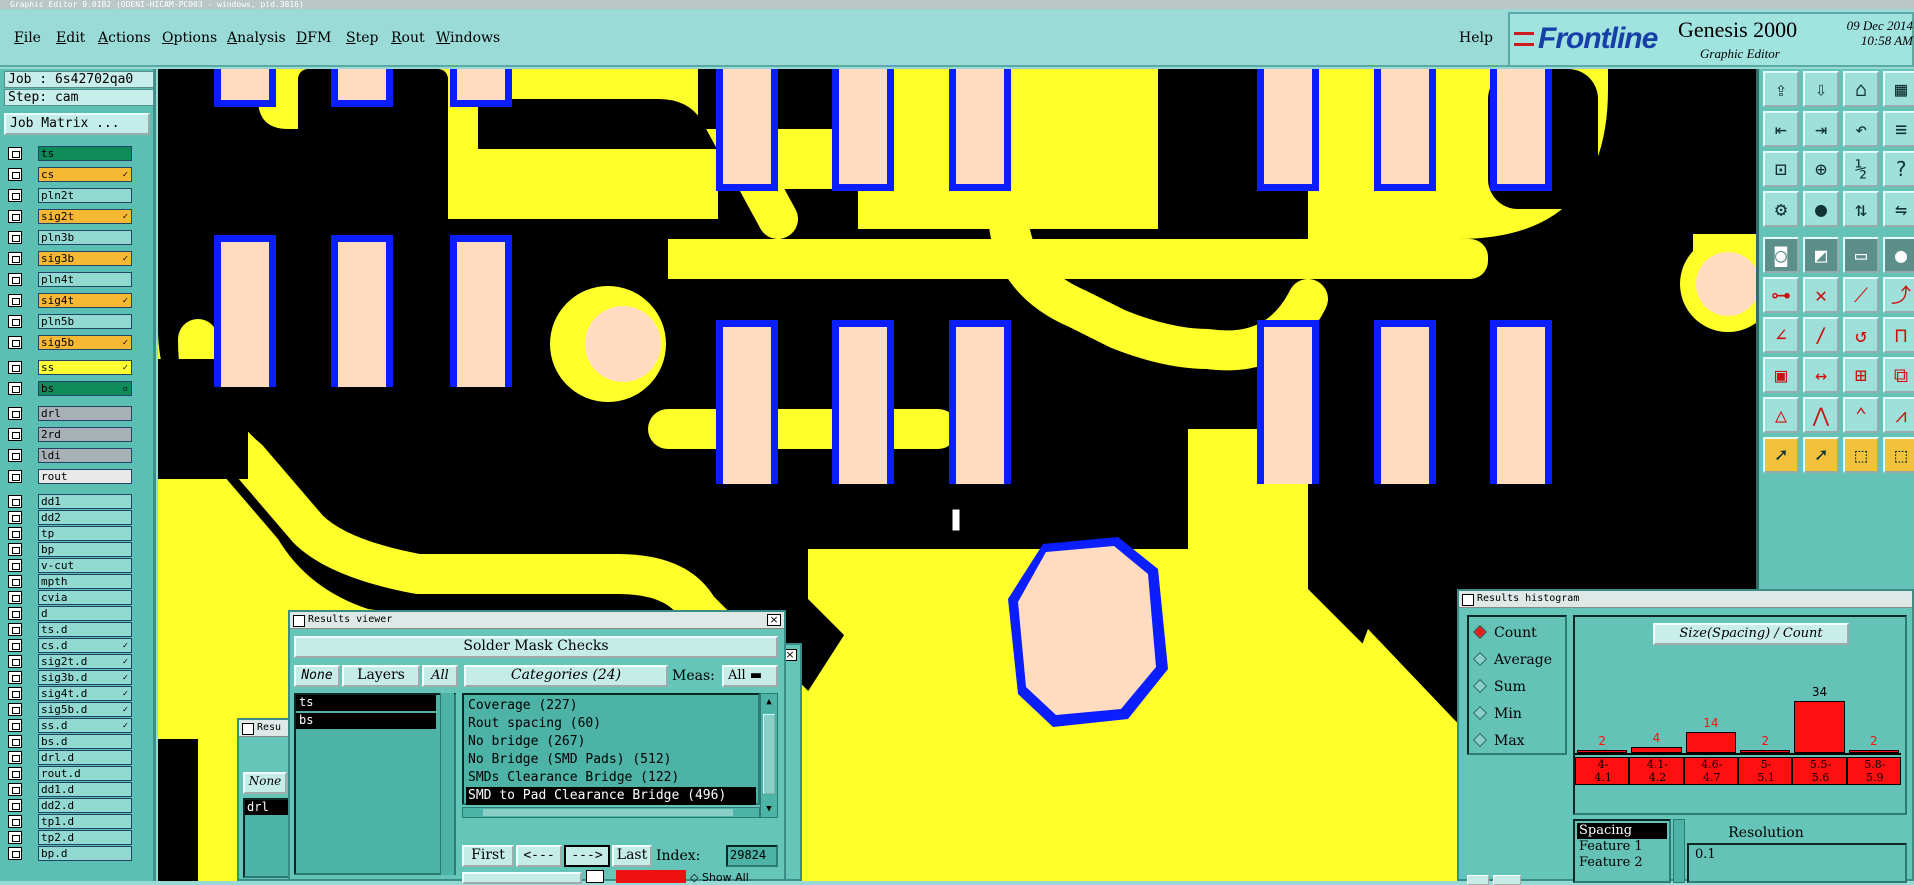 This screenshot has width=1914, height=885. I want to click on categories-scrollbar: ▲ ▼, so click(769, 755).